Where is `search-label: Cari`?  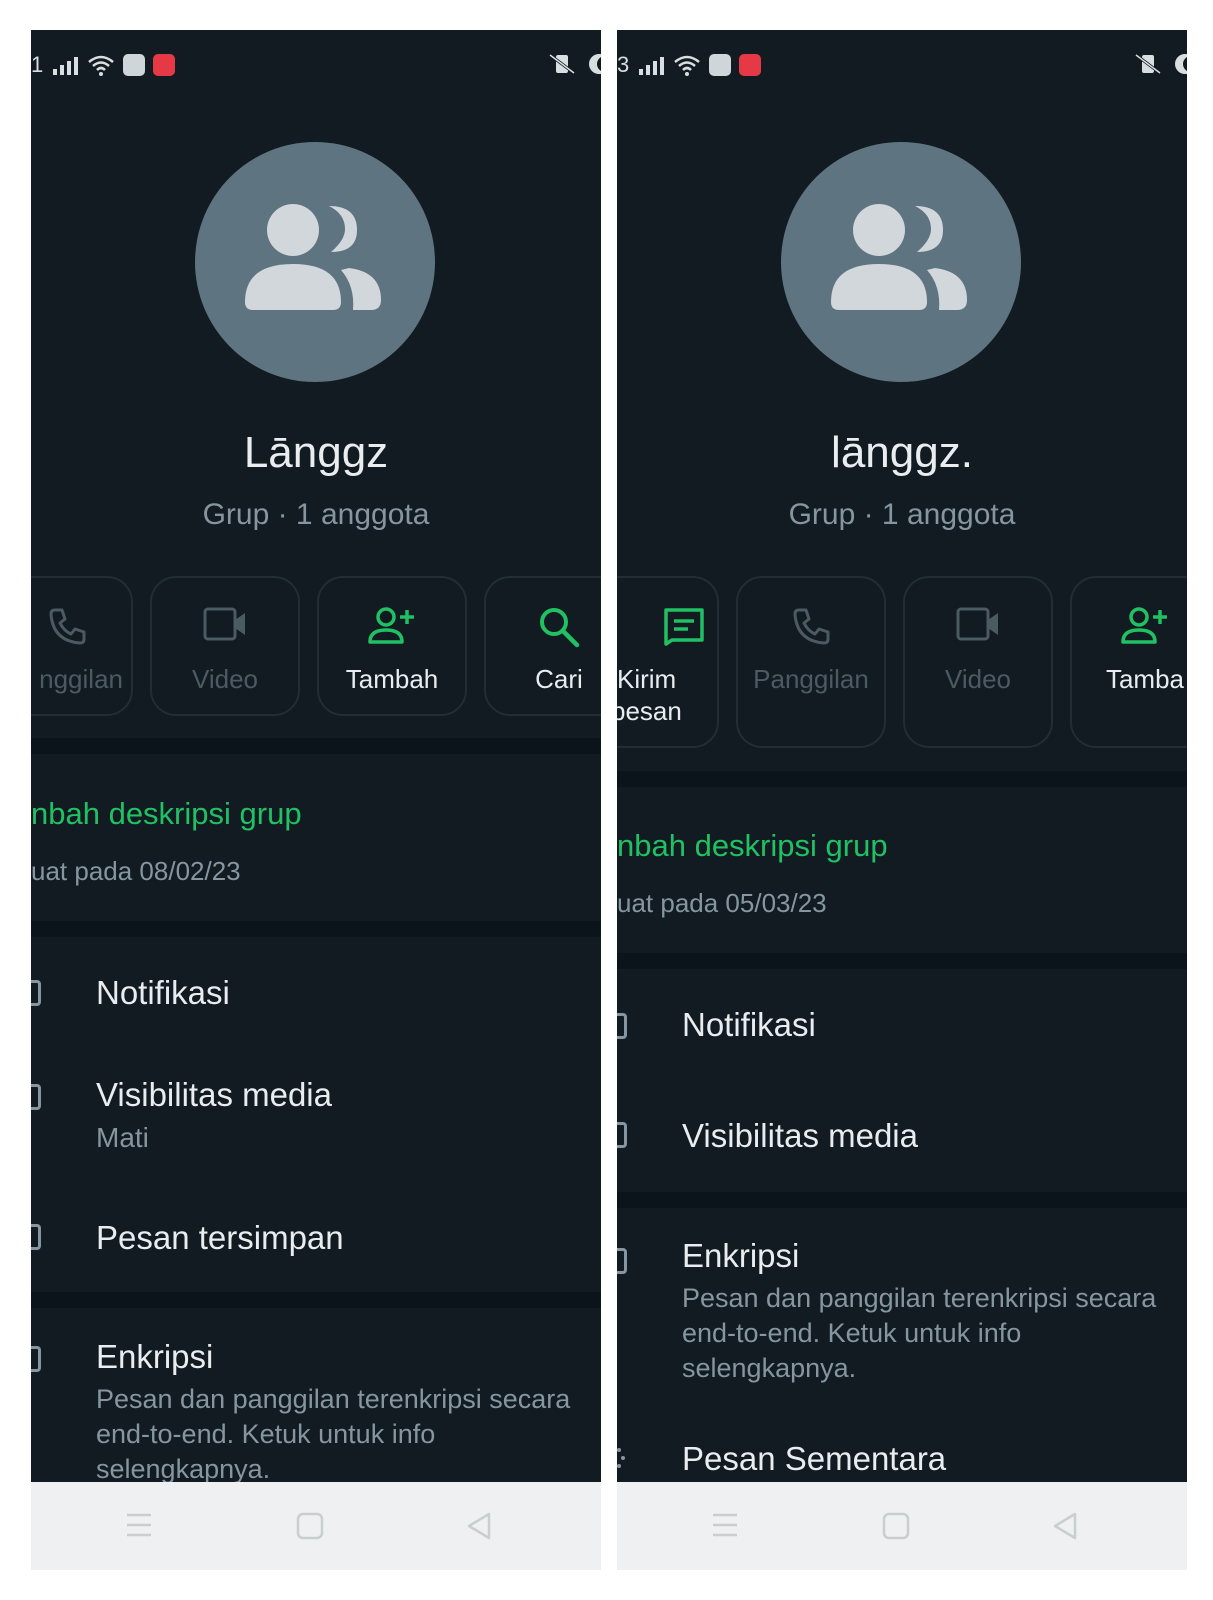 search-label: Cari is located at coordinates (559, 679).